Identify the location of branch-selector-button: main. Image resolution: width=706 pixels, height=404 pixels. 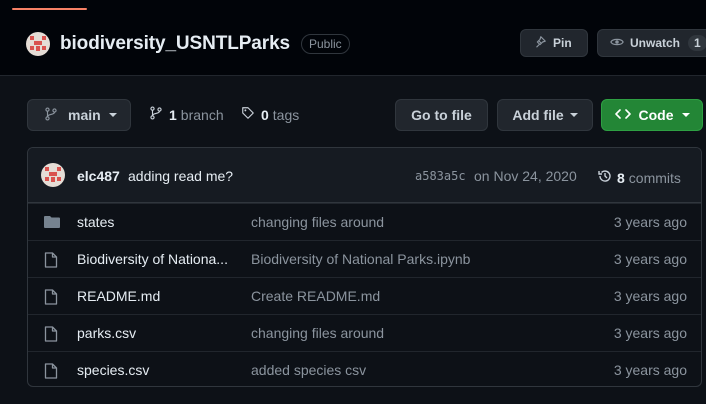
(79, 115).